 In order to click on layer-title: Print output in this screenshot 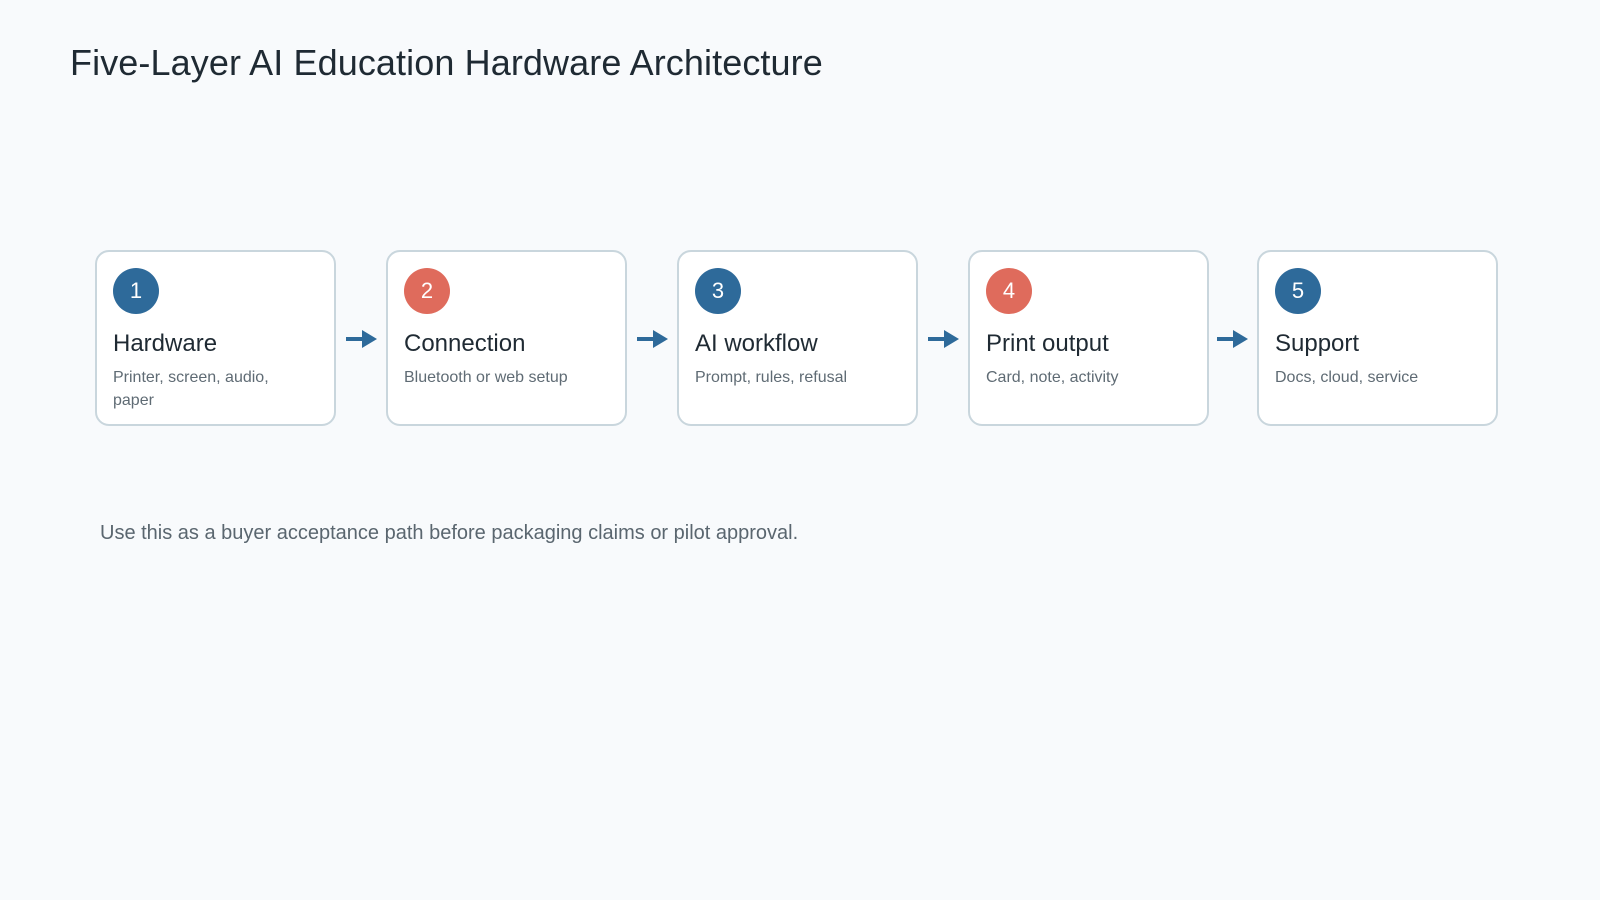, I will do `click(1047, 343)`.